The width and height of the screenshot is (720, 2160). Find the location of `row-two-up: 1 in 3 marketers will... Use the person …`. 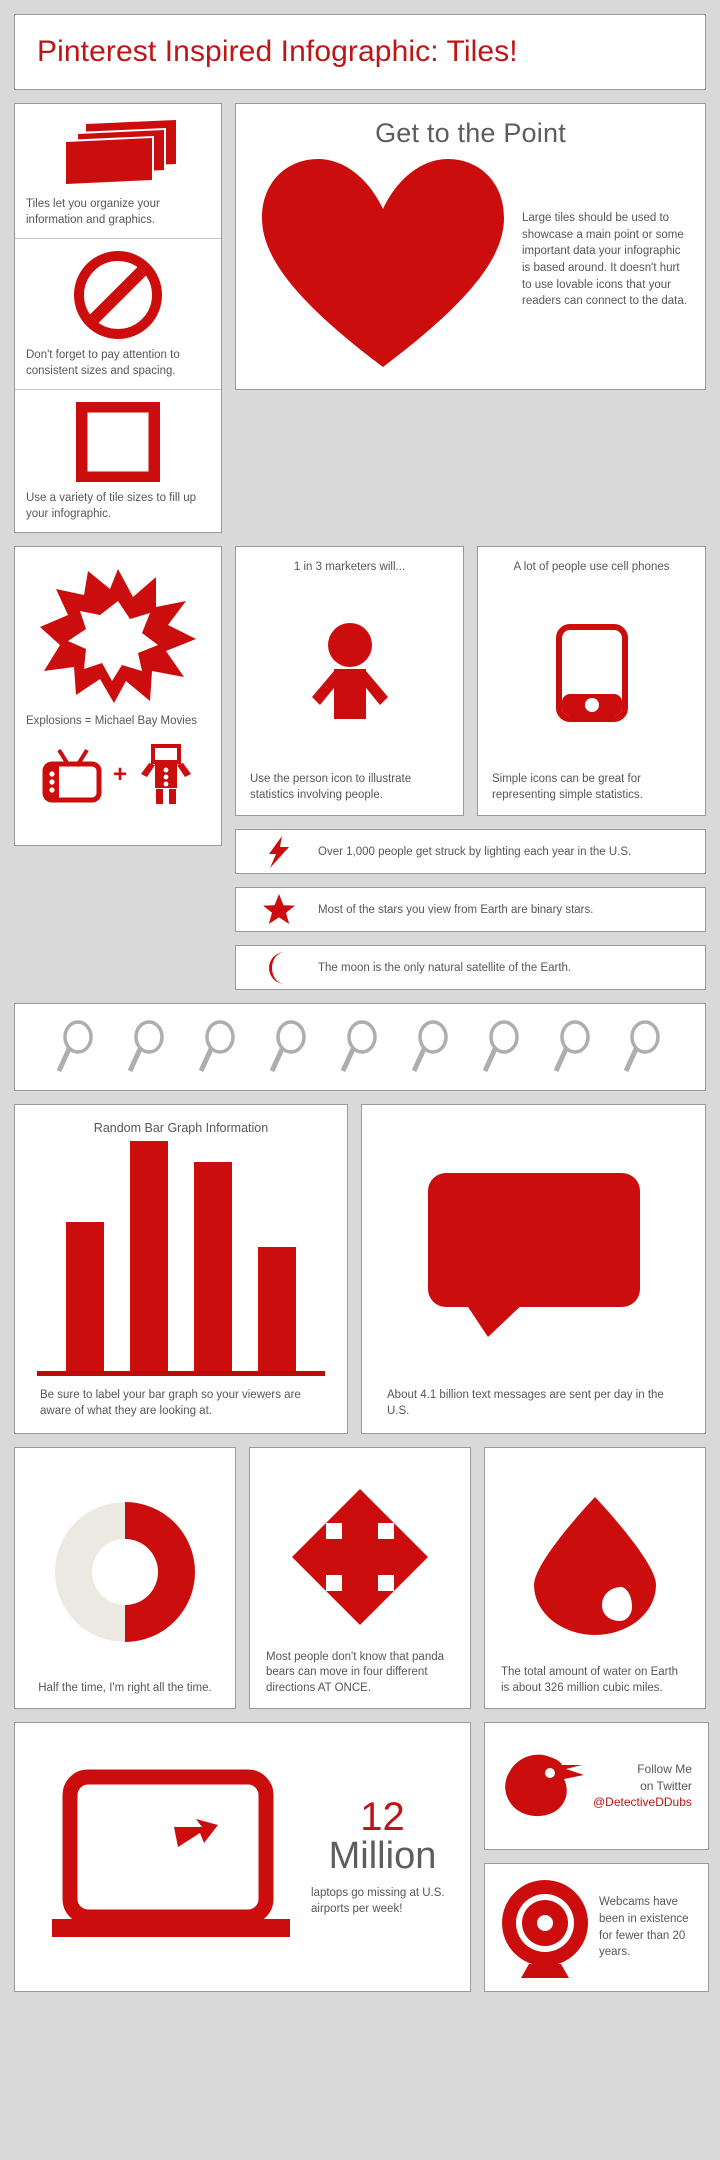

row-two-up: 1 in 3 marketers will... Use the person … is located at coordinates (470, 681).